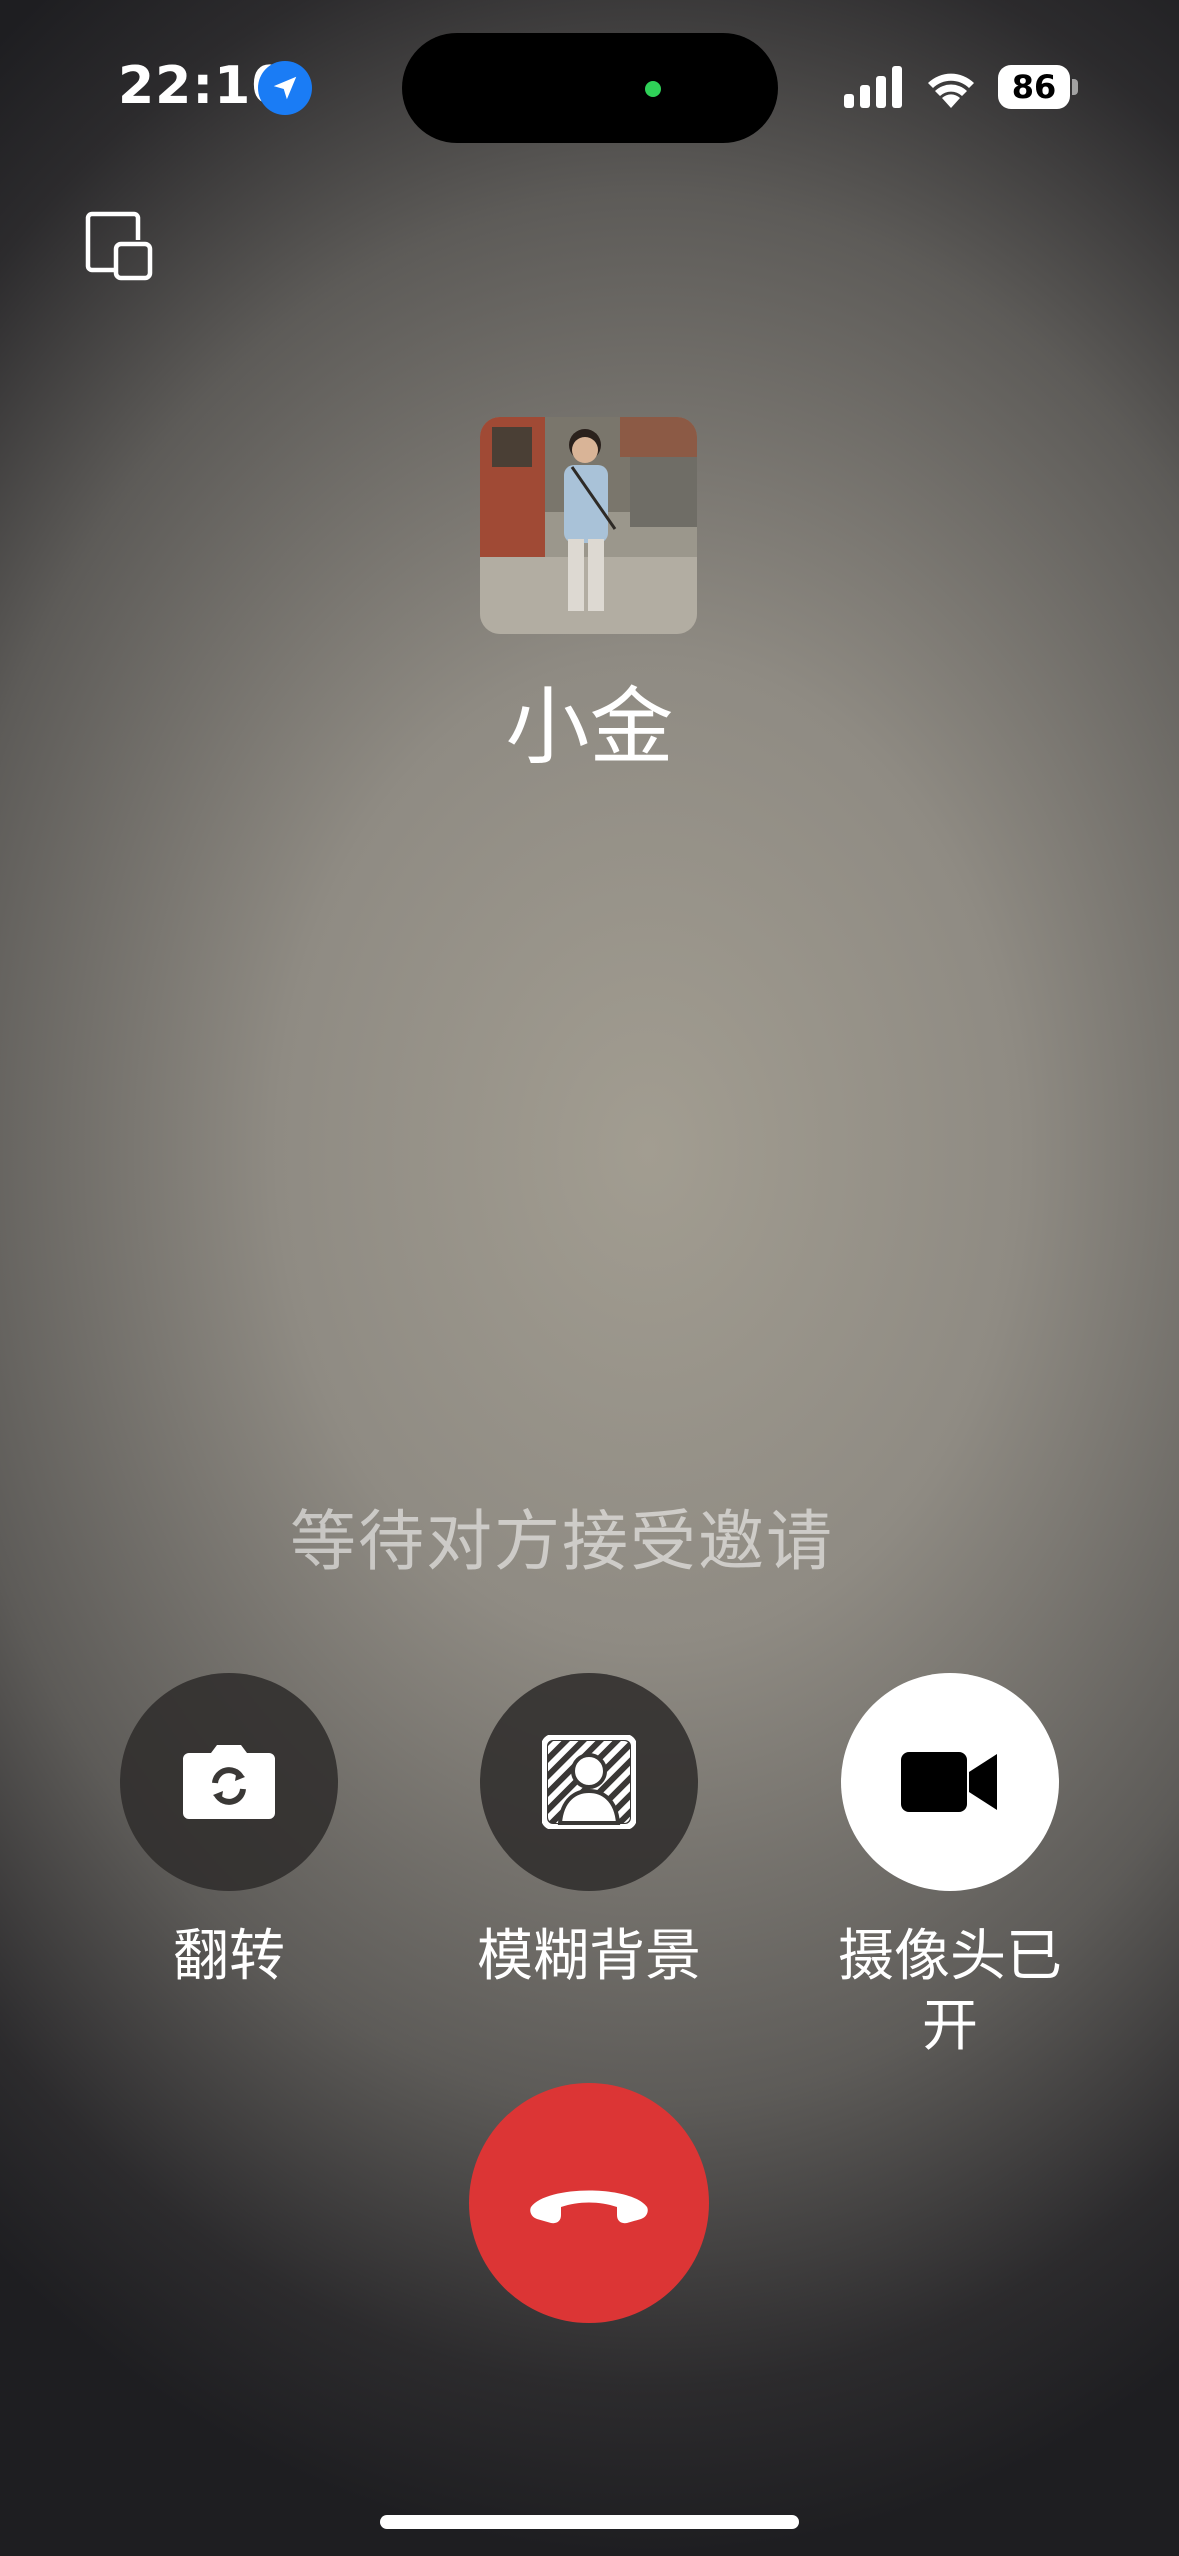 The image size is (1179, 2556). I want to click on flip-camera-button, so click(229, 1782).